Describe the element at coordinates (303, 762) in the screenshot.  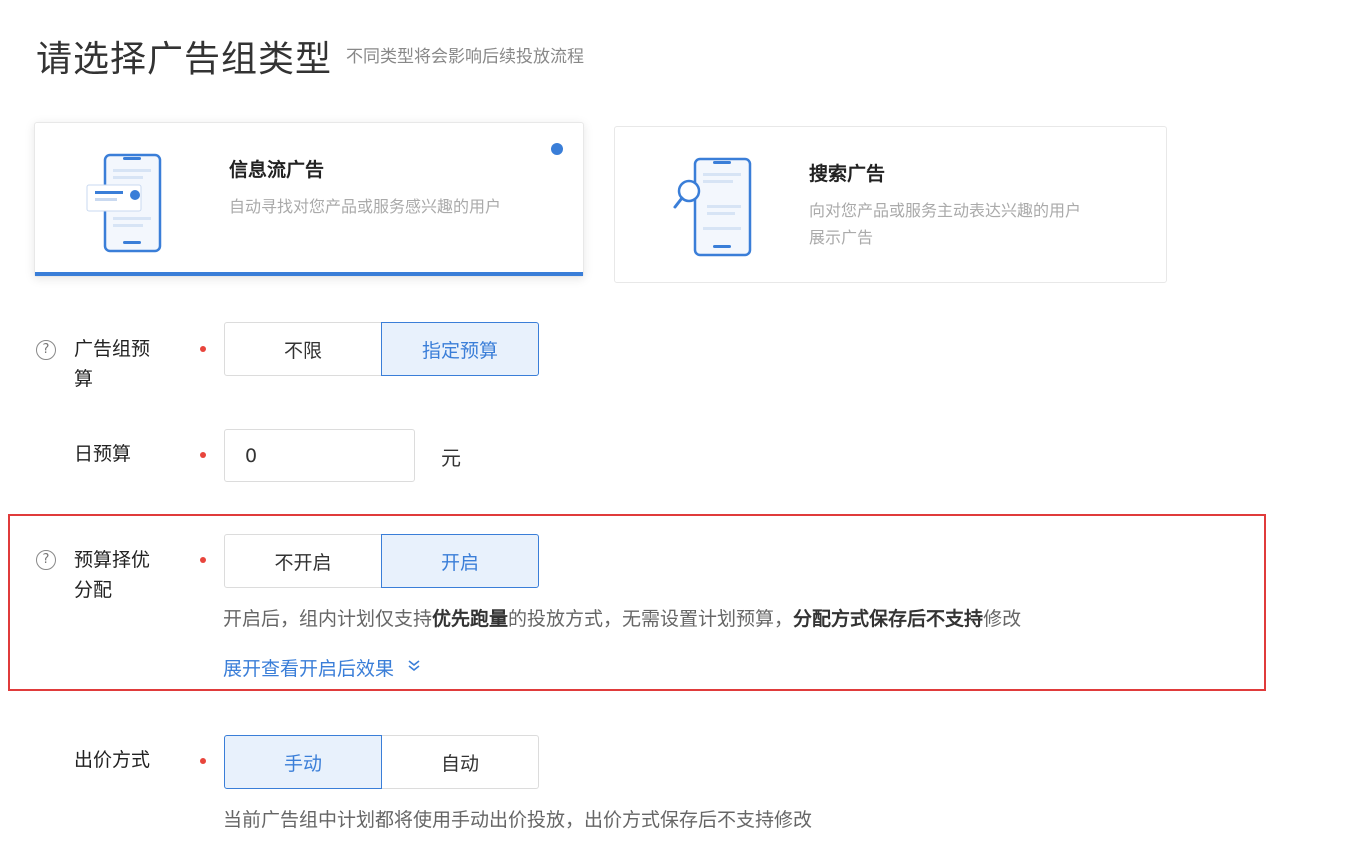
I see `bid-method-option-manual: 手动` at that location.